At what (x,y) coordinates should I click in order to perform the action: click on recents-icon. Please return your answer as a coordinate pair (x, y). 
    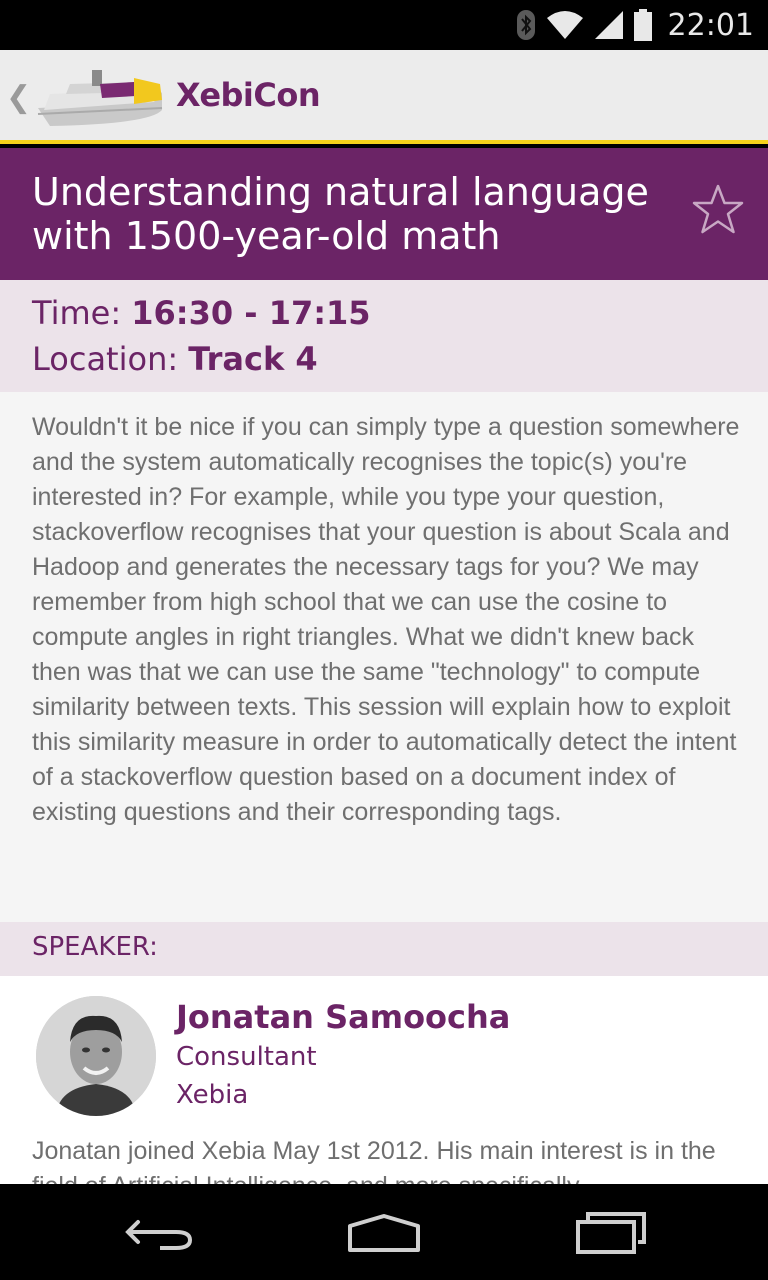
    Looking at the image, I should click on (610, 1232).